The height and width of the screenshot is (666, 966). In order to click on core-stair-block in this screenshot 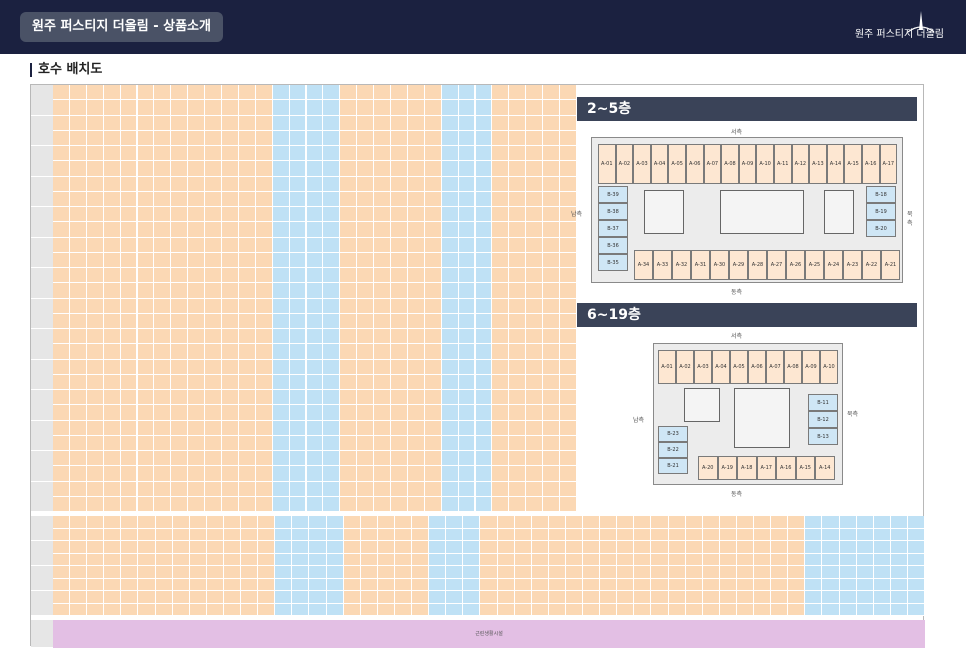, I will do `click(702, 405)`.